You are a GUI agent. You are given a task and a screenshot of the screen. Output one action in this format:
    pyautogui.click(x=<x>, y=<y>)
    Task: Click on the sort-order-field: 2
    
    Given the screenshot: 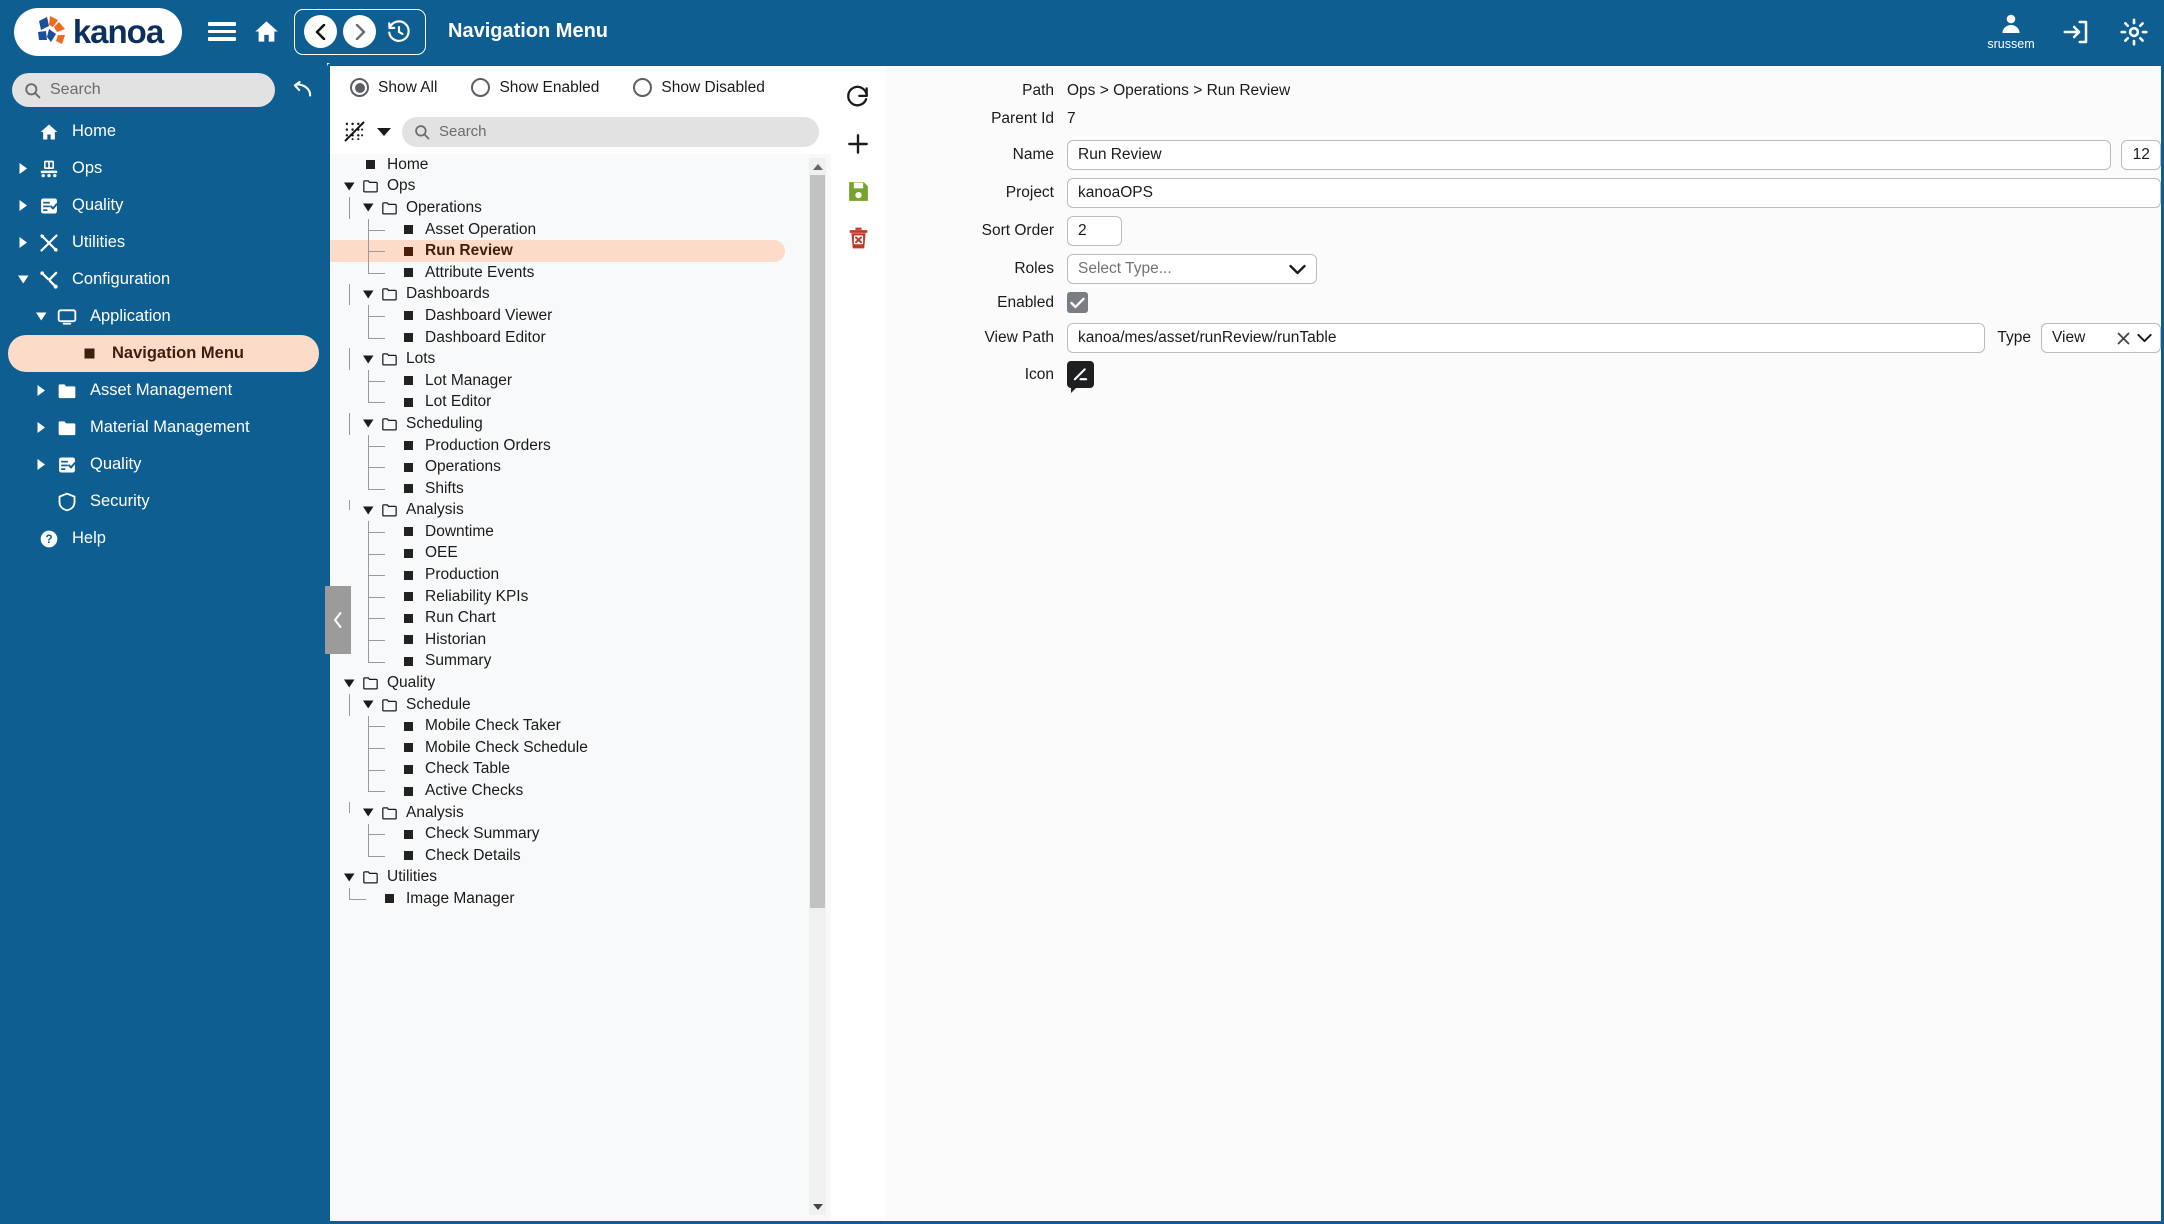 What is the action you would take?
    pyautogui.click(x=1094, y=231)
    